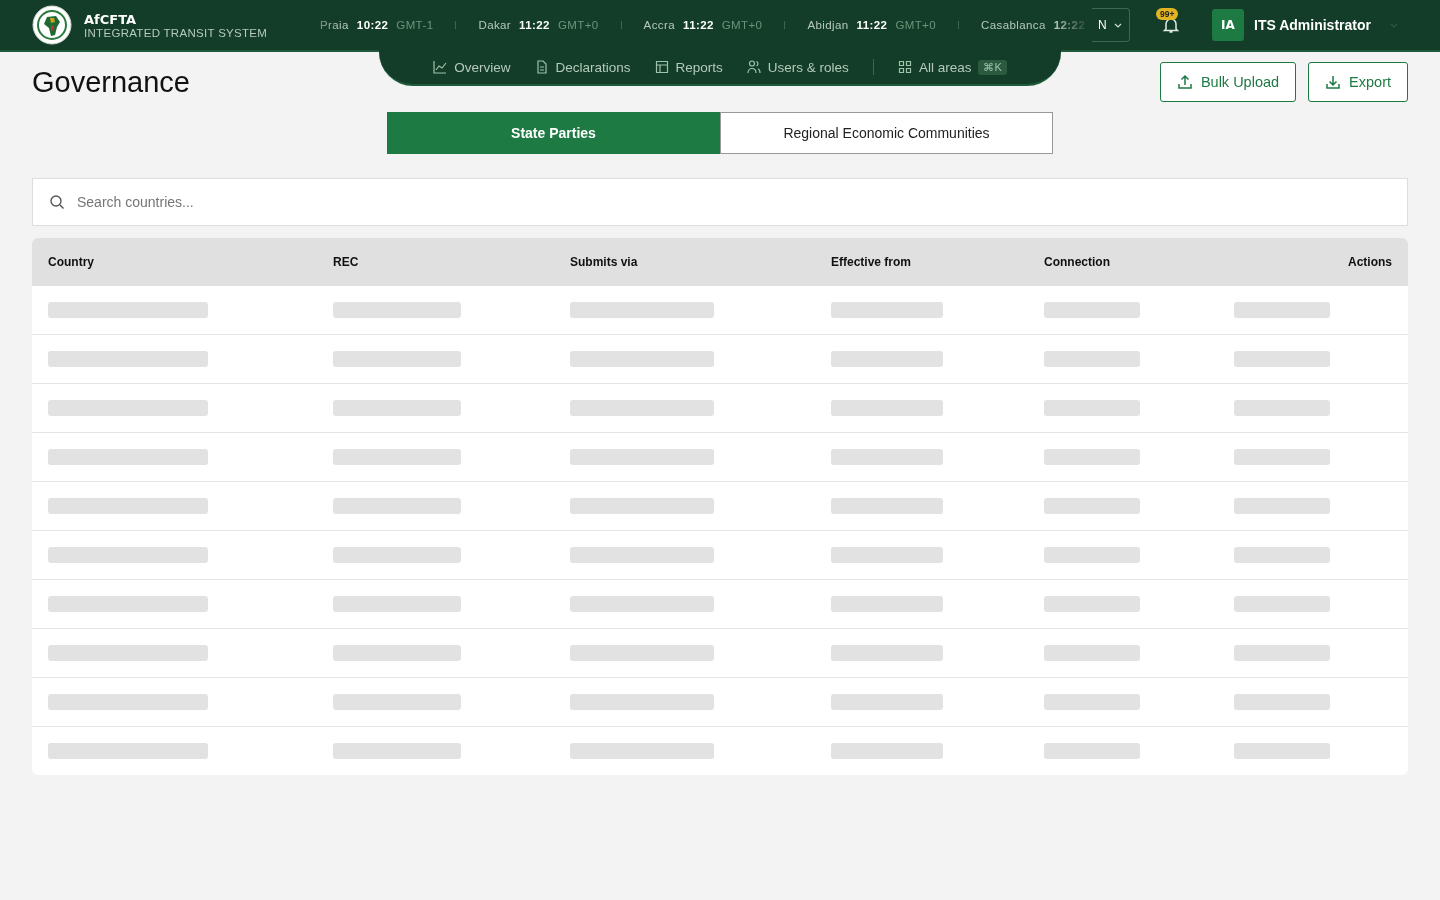 This screenshot has width=1440, height=900. What do you see at coordinates (472, 67) in the screenshot?
I see `nav-link: Overview` at bounding box center [472, 67].